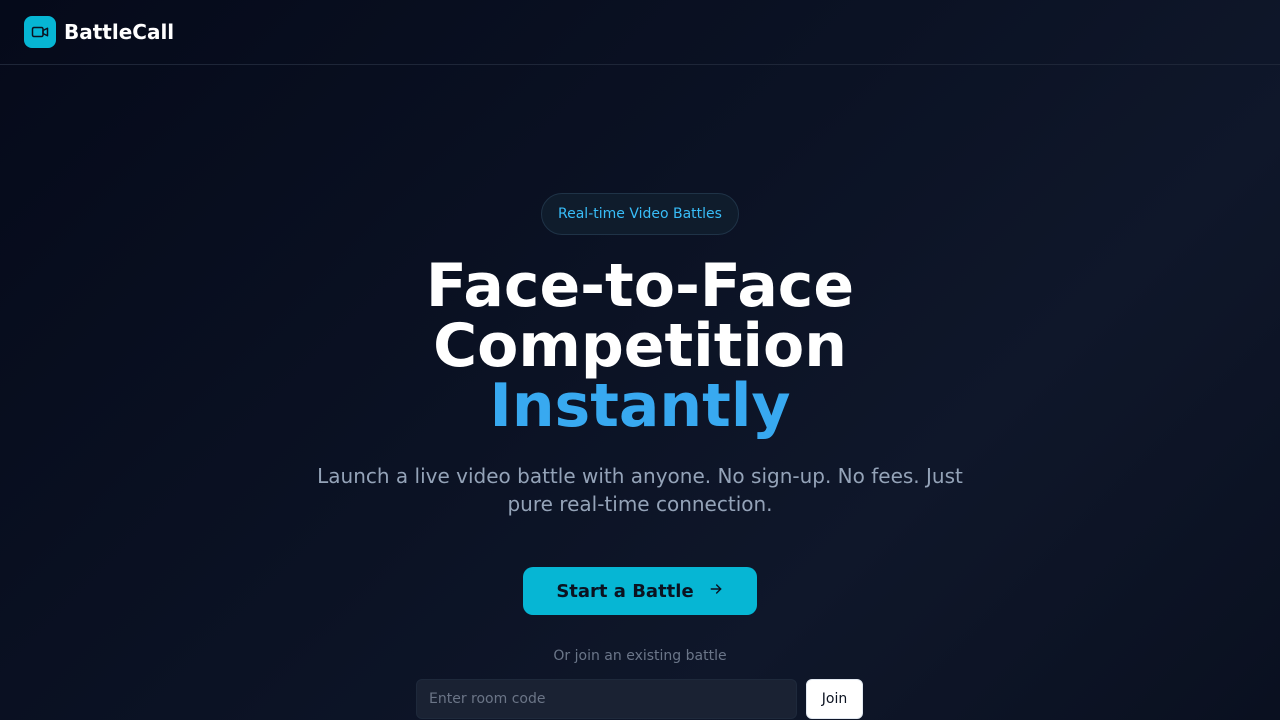 The image size is (1280, 720). I want to click on top-navbar: BattleCall, so click(640, 32).